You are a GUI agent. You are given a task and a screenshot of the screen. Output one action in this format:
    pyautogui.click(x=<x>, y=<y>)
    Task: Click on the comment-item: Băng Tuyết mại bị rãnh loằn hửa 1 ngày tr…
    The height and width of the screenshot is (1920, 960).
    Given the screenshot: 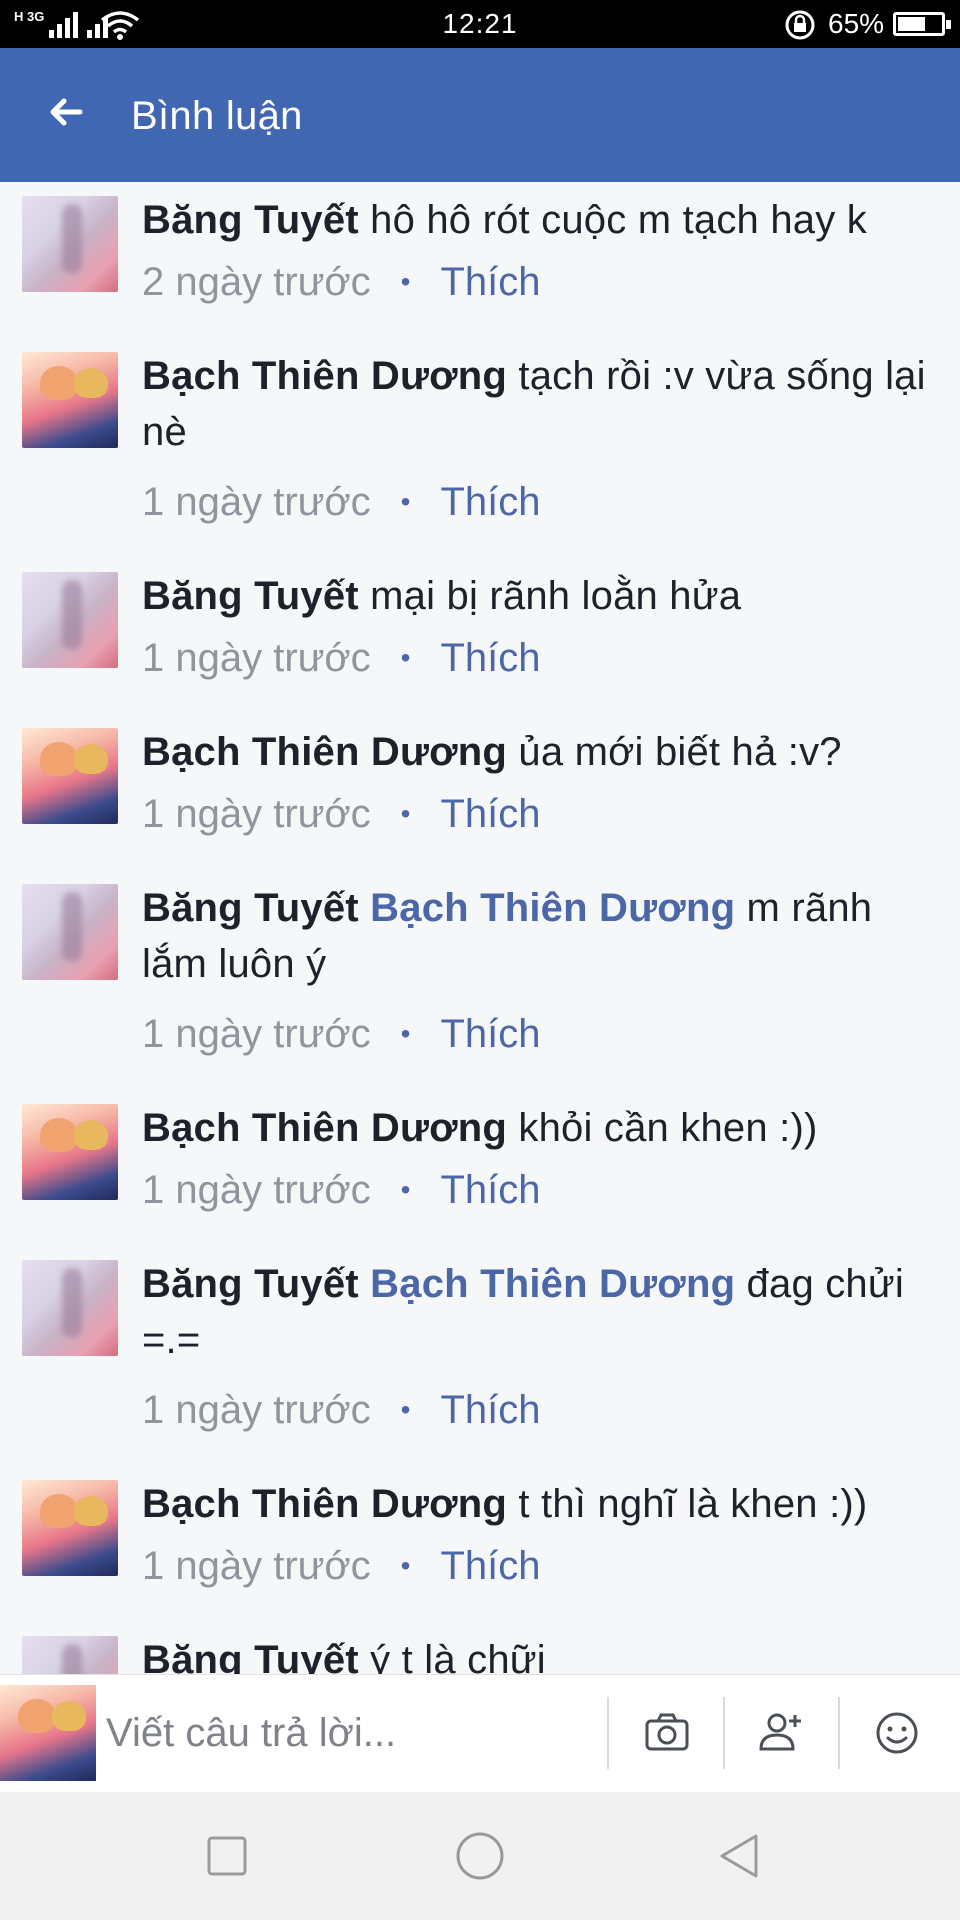 What is the action you would take?
    pyautogui.click(x=480, y=636)
    